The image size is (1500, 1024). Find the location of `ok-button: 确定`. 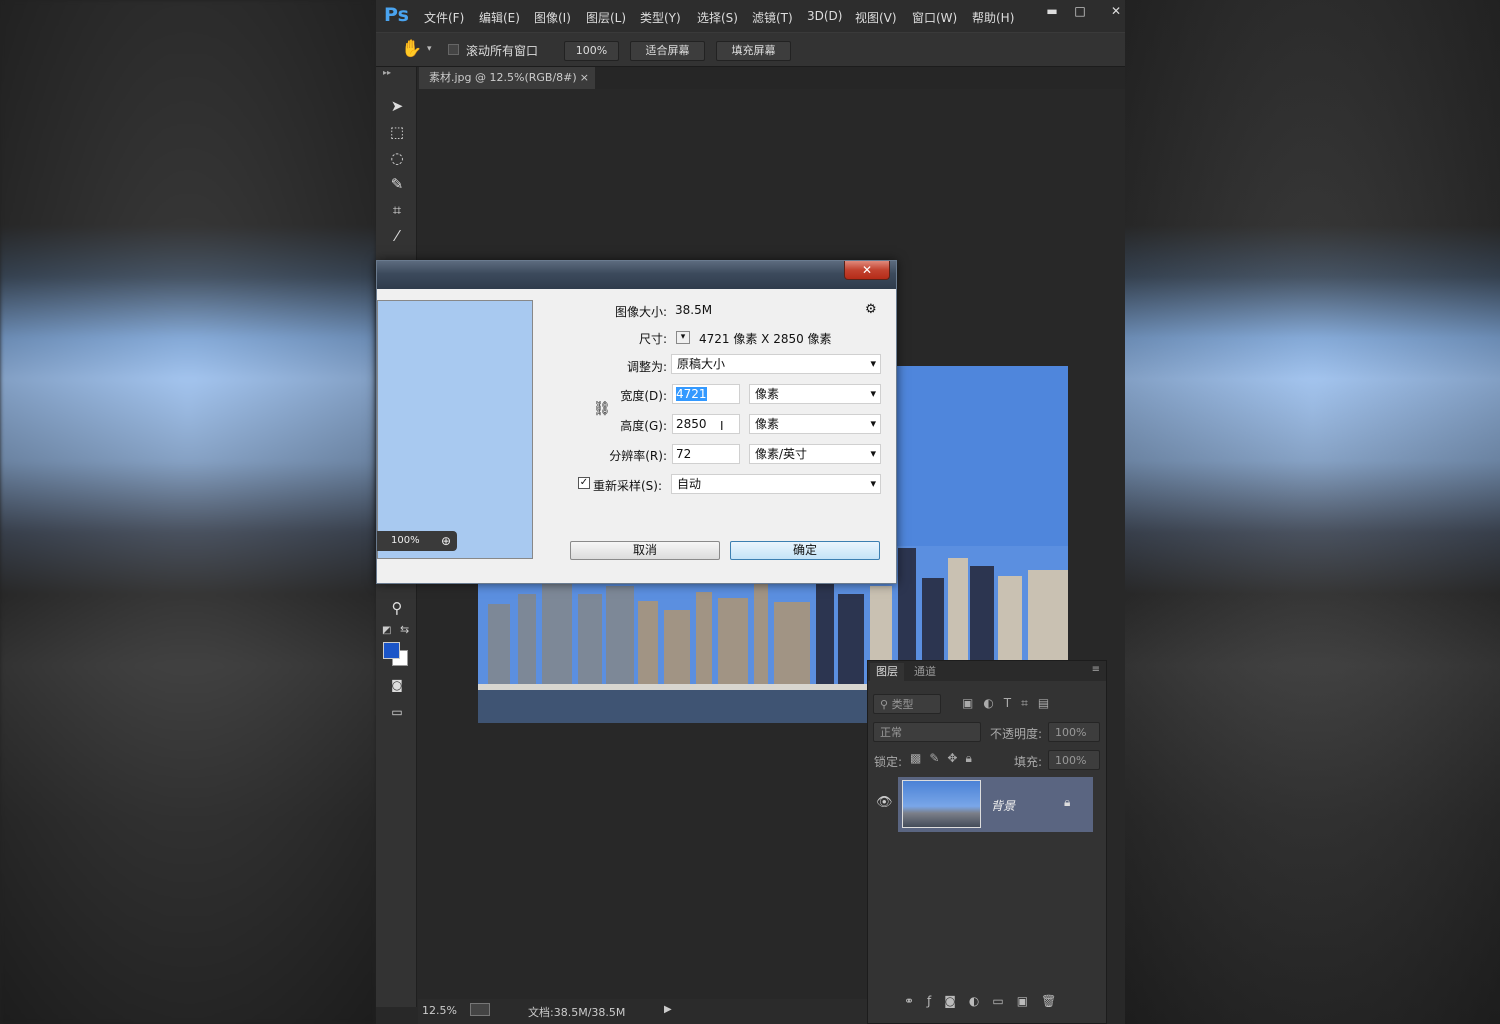

ok-button: 确定 is located at coordinates (805, 550).